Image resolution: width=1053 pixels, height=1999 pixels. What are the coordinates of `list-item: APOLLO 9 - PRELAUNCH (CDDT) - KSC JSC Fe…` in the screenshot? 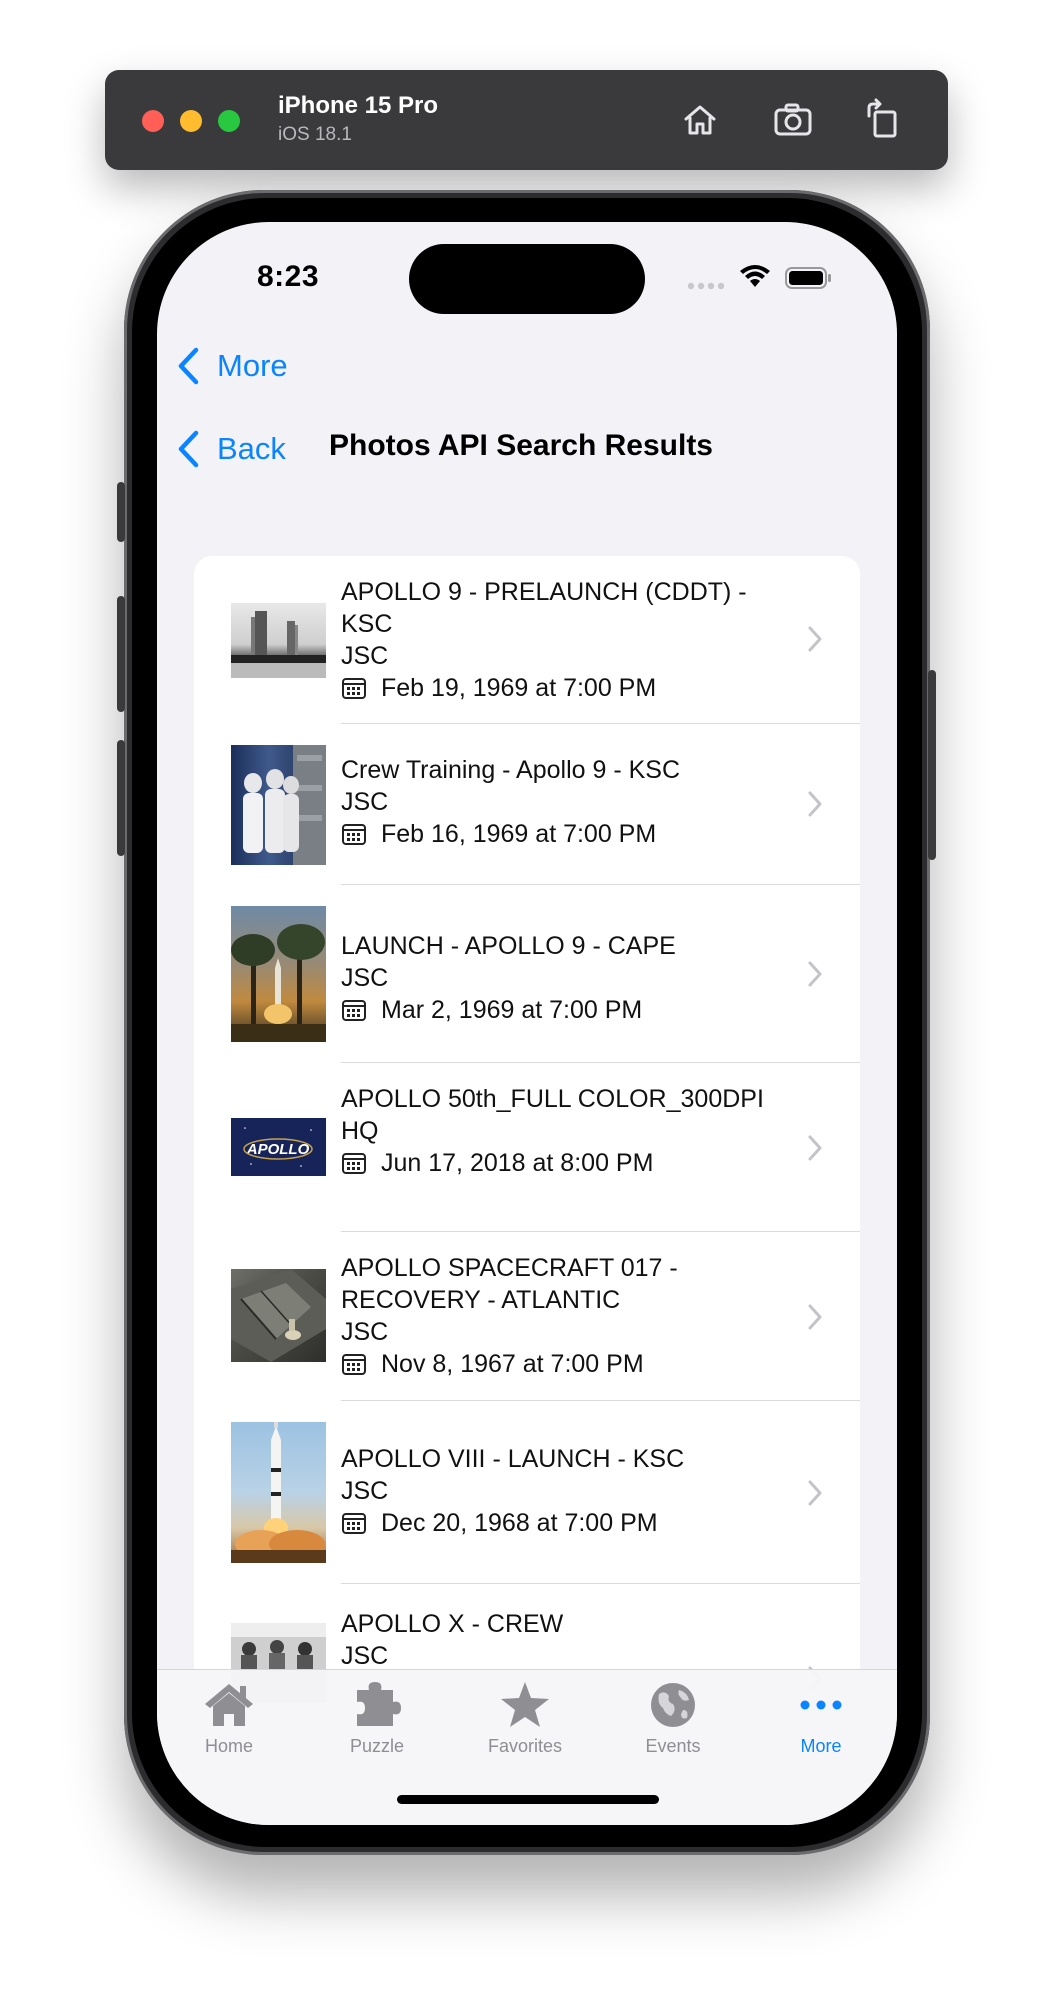 It's located at (527, 640).